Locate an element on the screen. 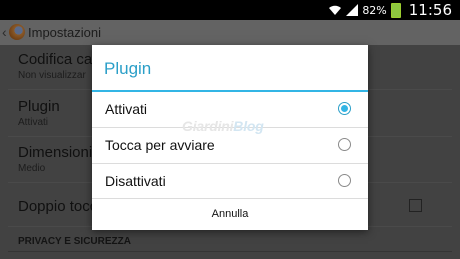  dialog-title: Plugin is located at coordinates (128, 68).